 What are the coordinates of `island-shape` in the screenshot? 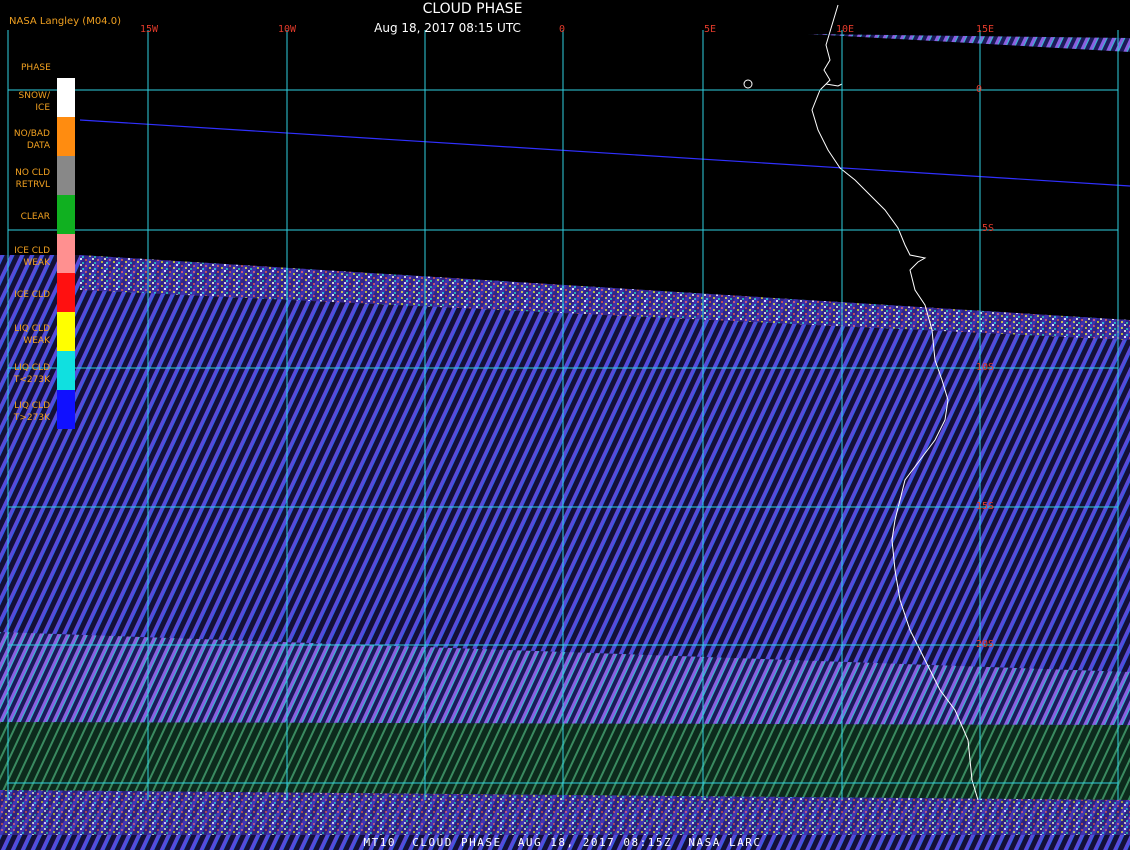 It's located at (748, 84).